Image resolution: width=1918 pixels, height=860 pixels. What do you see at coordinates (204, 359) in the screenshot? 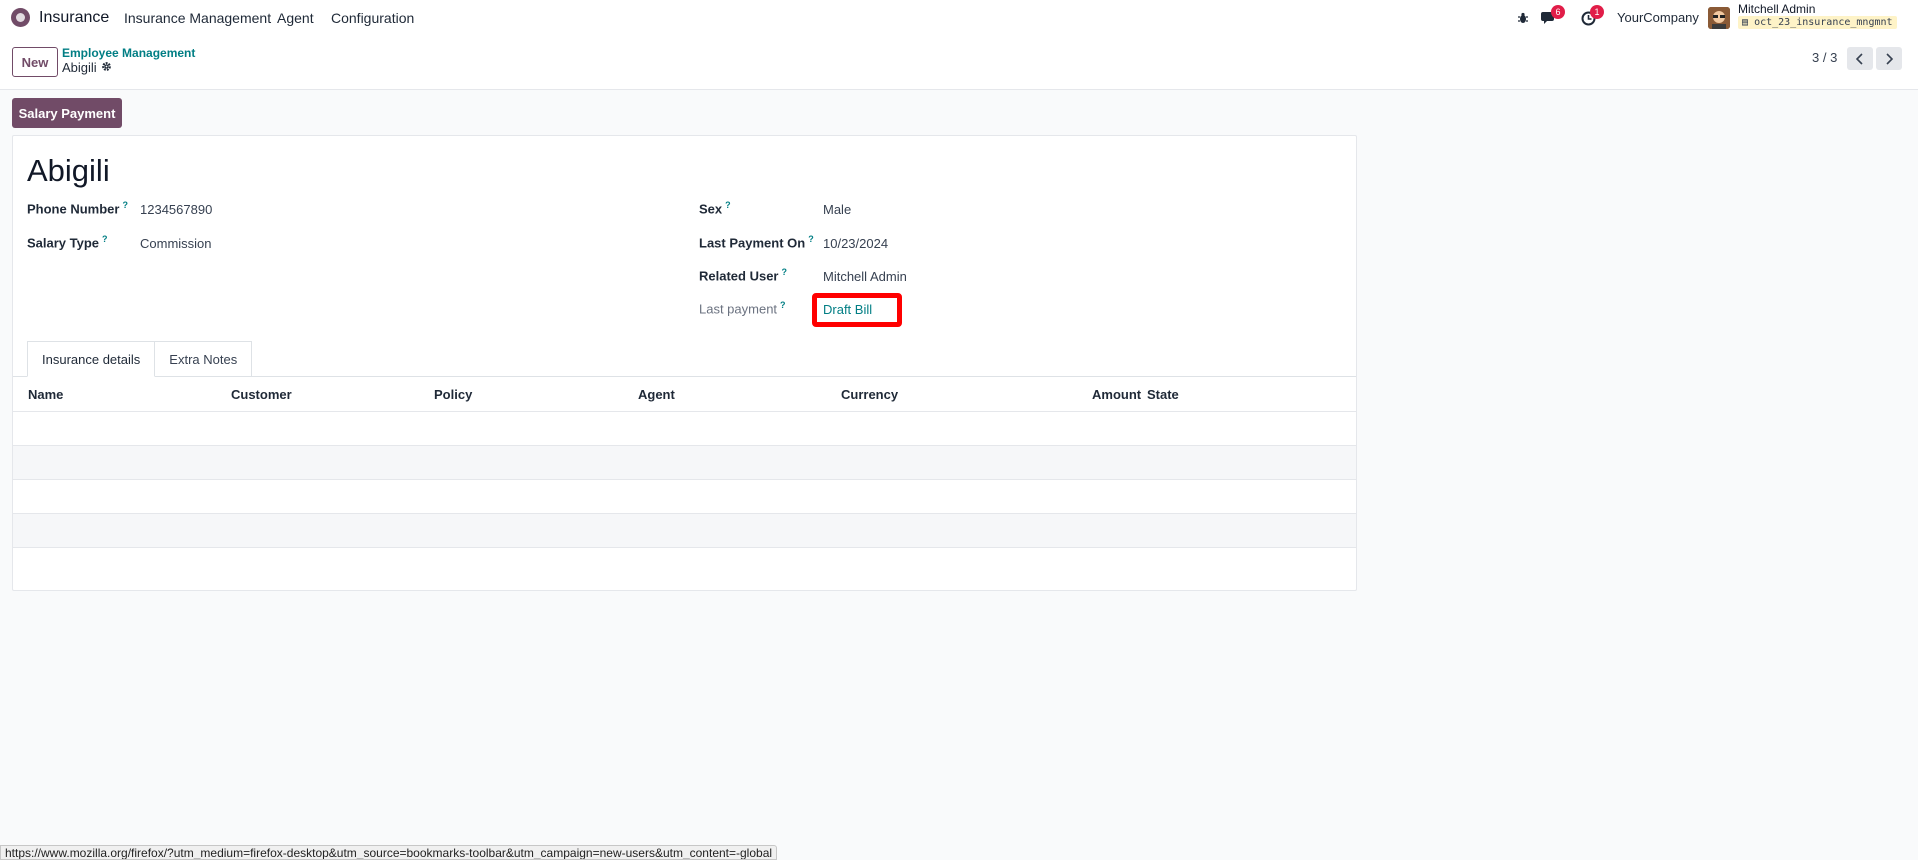
I see `tab-extra-notes: Extra Notes` at bounding box center [204, 359].